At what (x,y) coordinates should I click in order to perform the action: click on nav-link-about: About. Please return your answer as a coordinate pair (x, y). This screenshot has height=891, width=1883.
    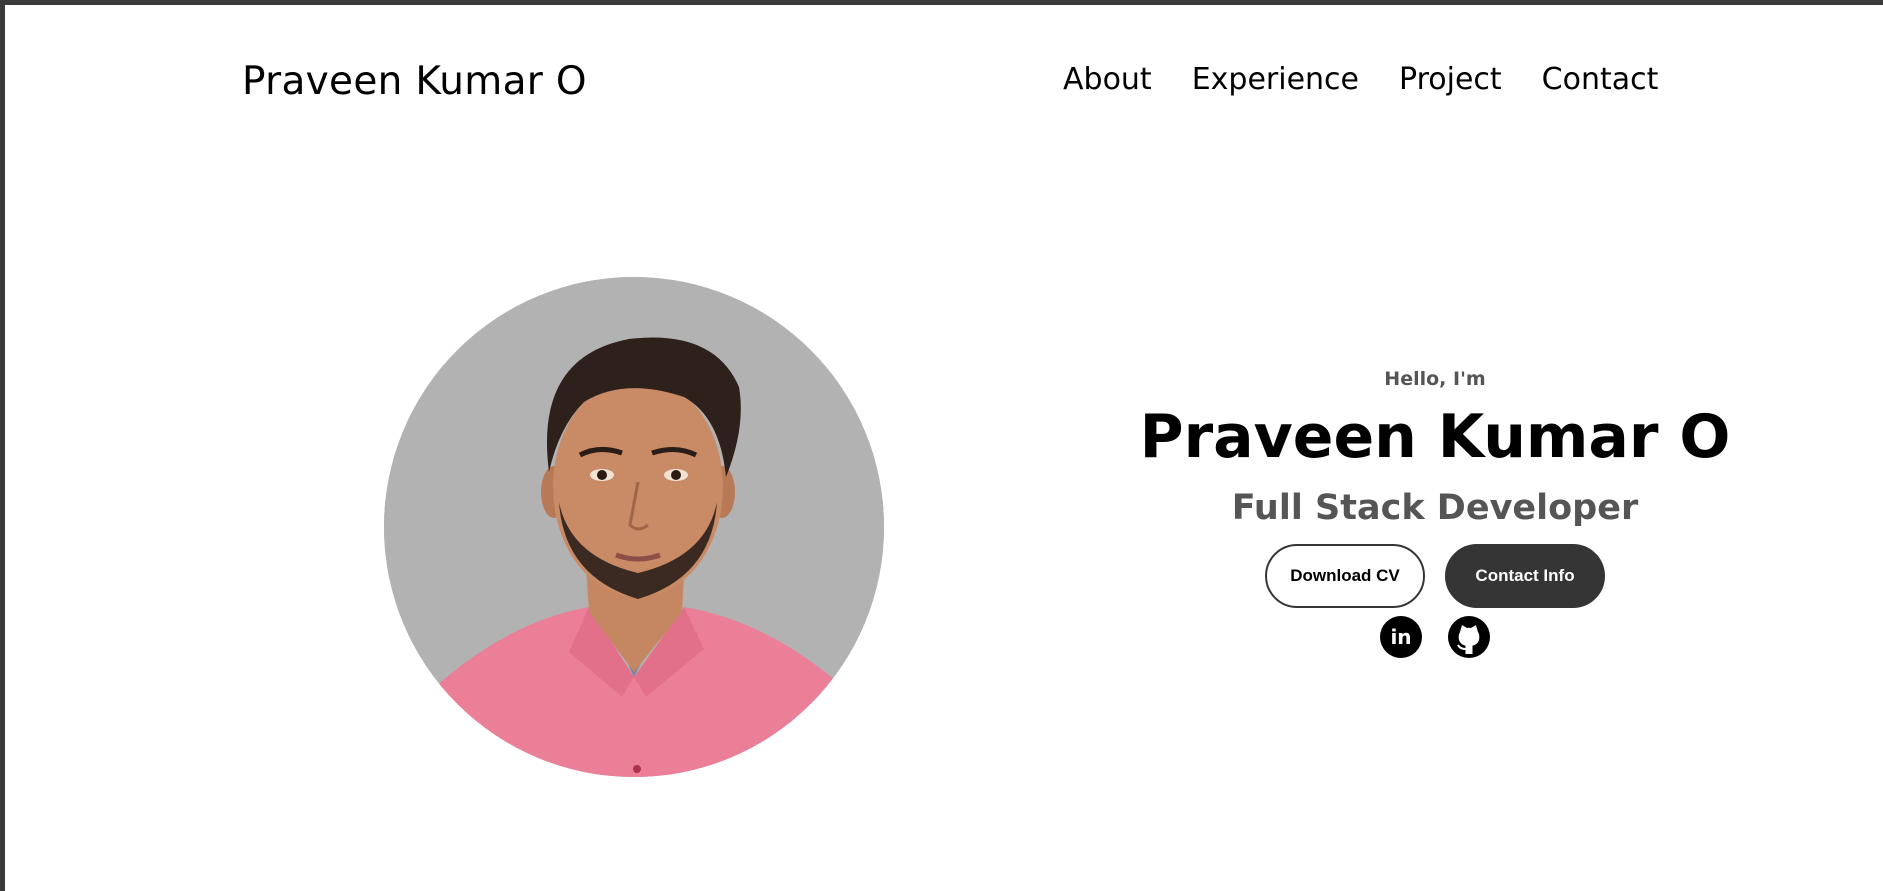
    Looking at the image, I should click on (1107, 79).